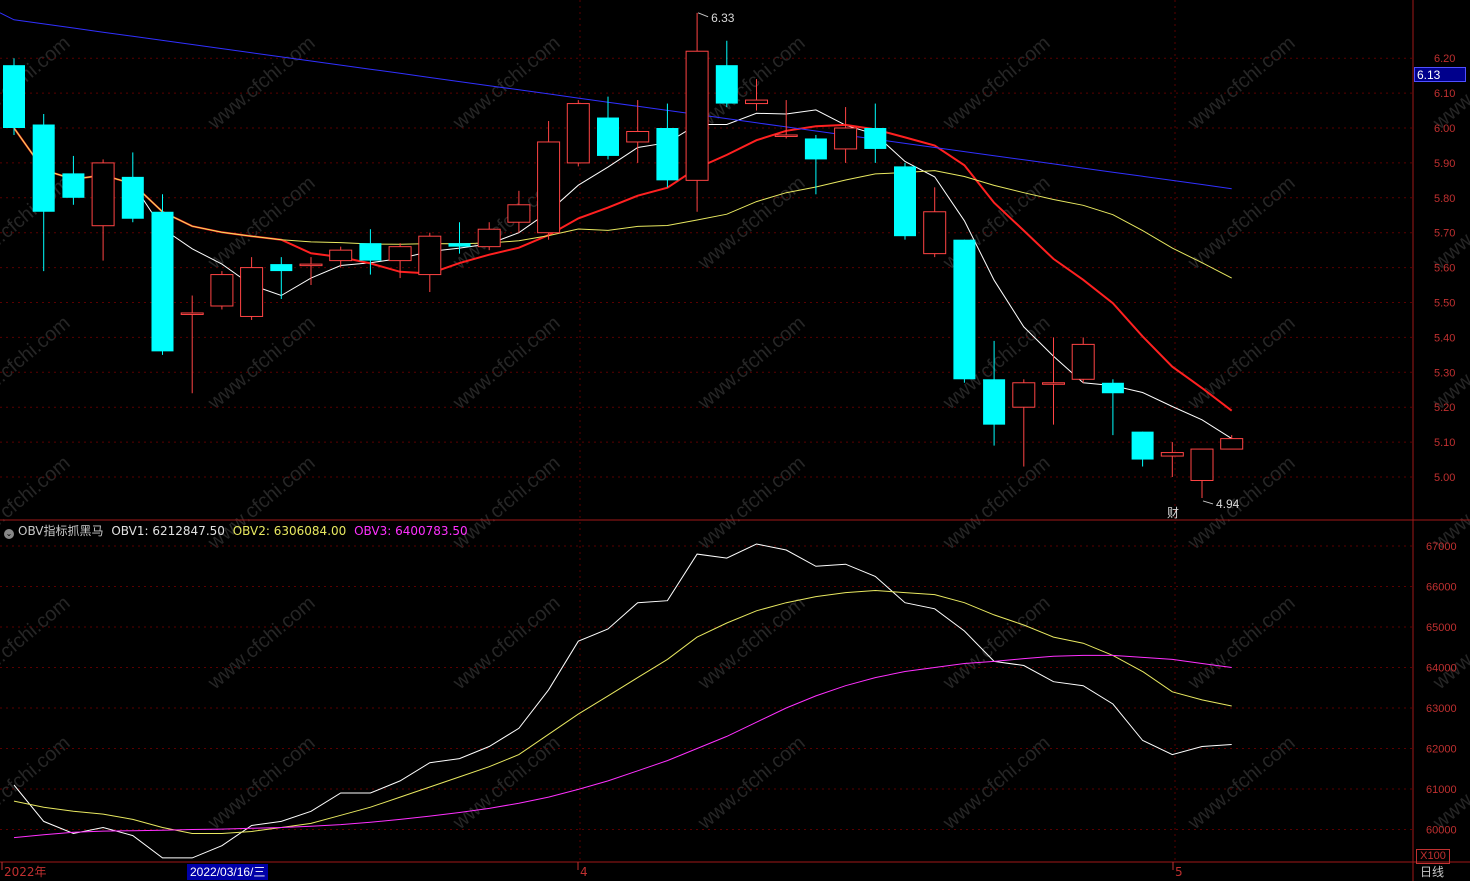  What do you see at coordinates (168, 531) in the screenshot?
I see `obv1-label: OBV1: 6212847.50` at bounding box center [168, 531].